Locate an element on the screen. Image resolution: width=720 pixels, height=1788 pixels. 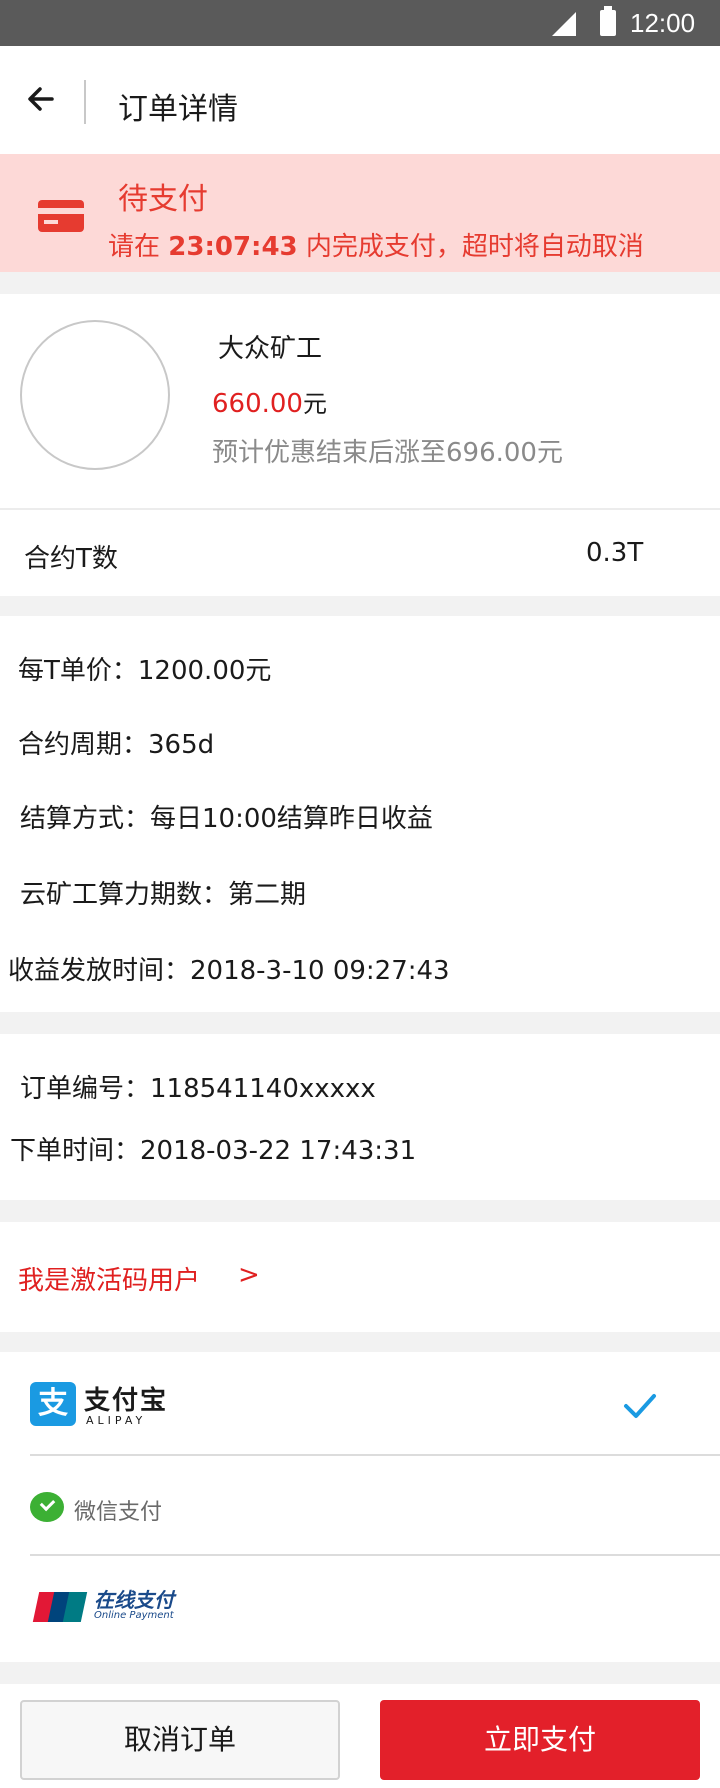
contract-amount-value: 0.3T is located at coordinates (615, 553).